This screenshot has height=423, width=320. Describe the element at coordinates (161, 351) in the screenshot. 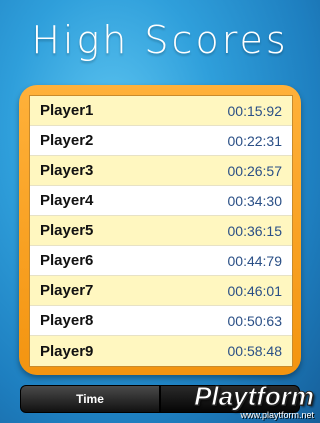

I see `score-row: Player9 00:58:48` at that location.